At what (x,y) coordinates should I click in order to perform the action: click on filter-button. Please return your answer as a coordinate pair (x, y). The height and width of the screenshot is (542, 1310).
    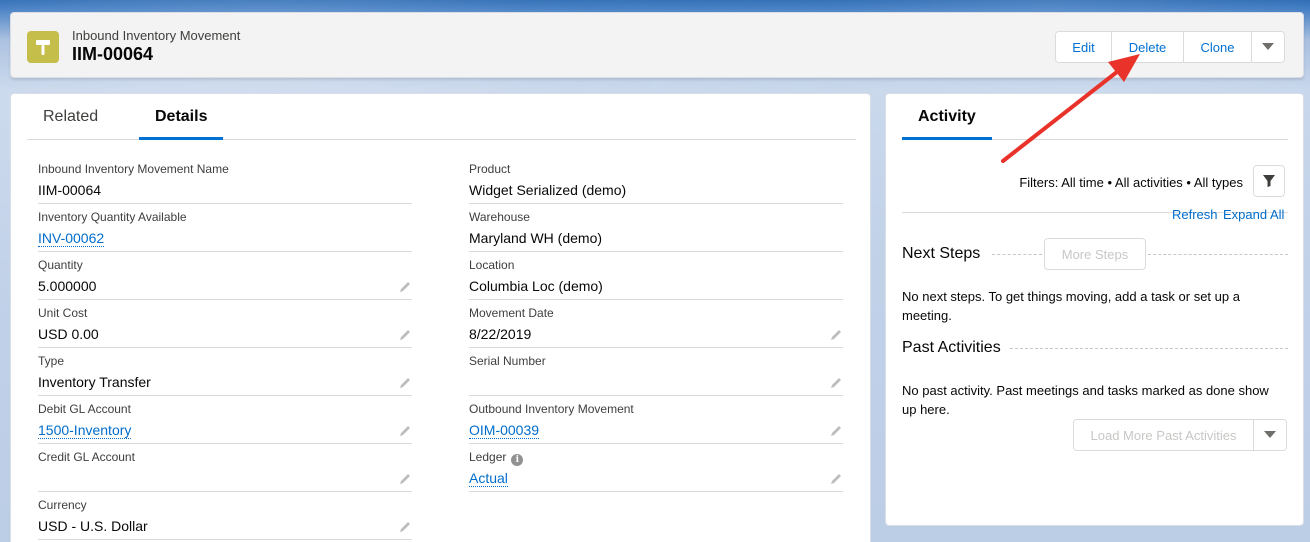
    Looking at the image, I should click on (1269, 181).